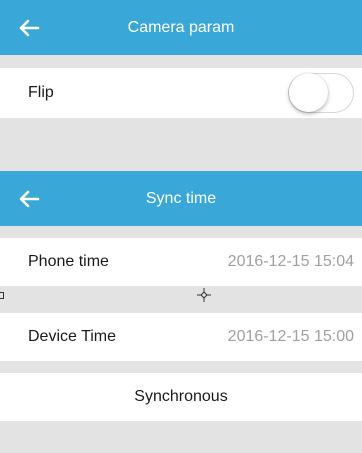 The width and height of the screenshot is (362, 453). Describe the element at coordinates (290, 336) in the screenshot. I see `device-time-value: 2016-12-15 15:00` at that location.